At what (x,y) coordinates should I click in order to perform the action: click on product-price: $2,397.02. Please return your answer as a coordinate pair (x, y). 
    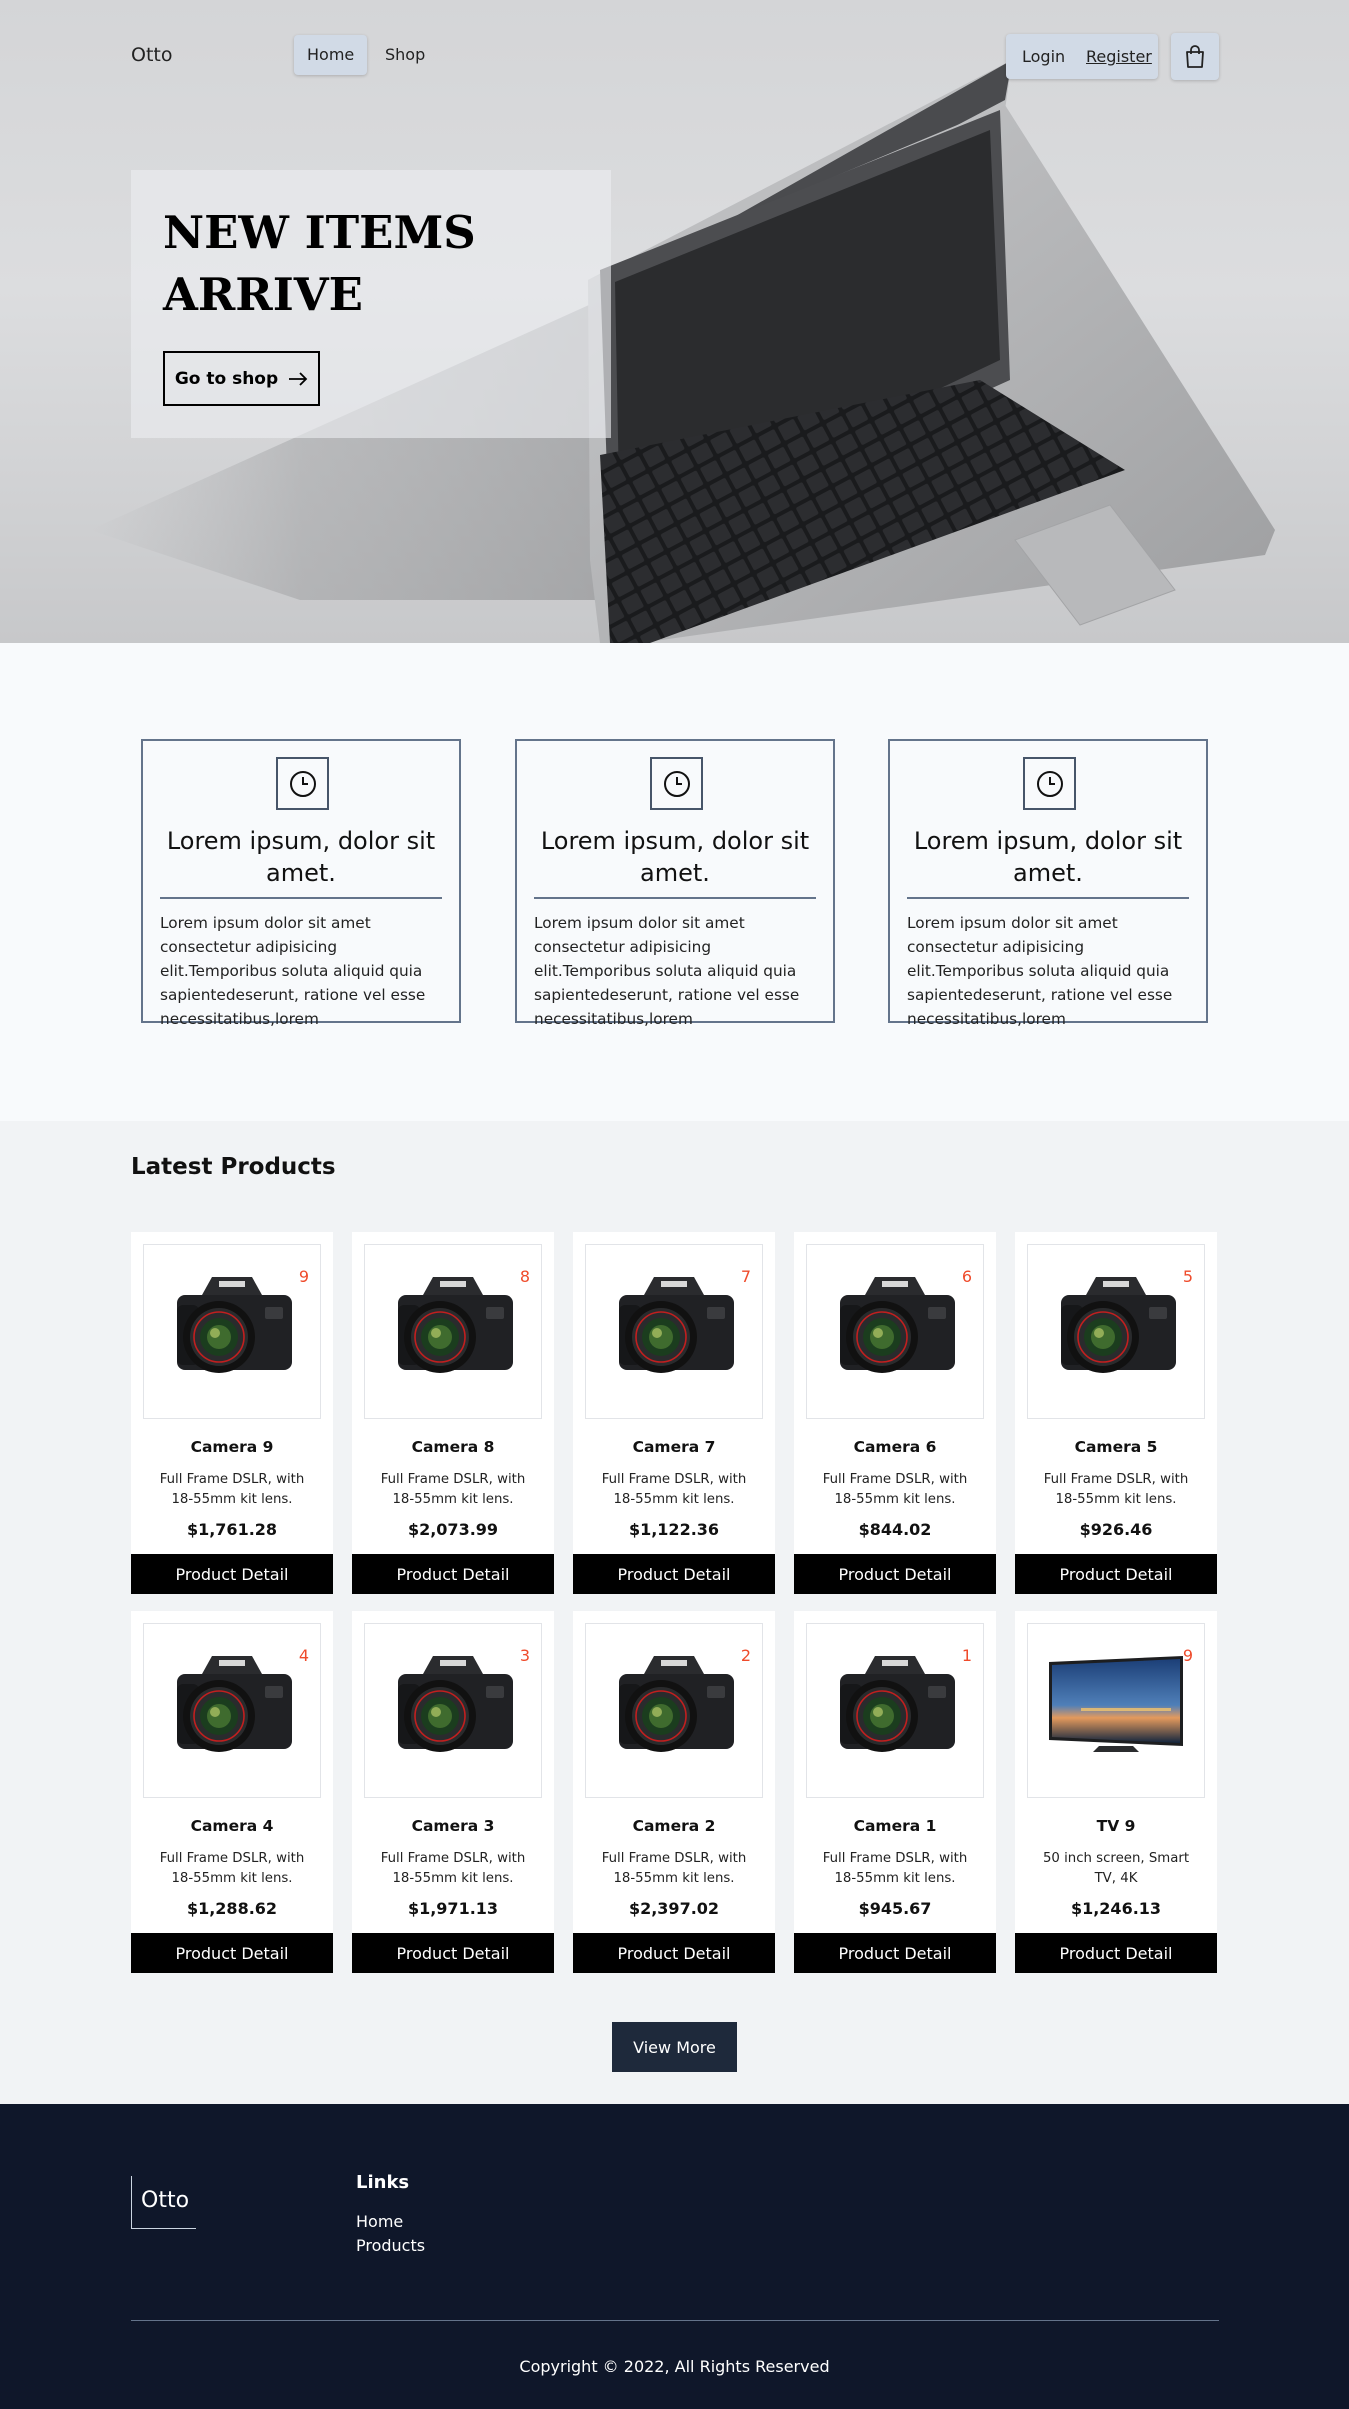
    Looking at the image, I should click on (674, 1908).